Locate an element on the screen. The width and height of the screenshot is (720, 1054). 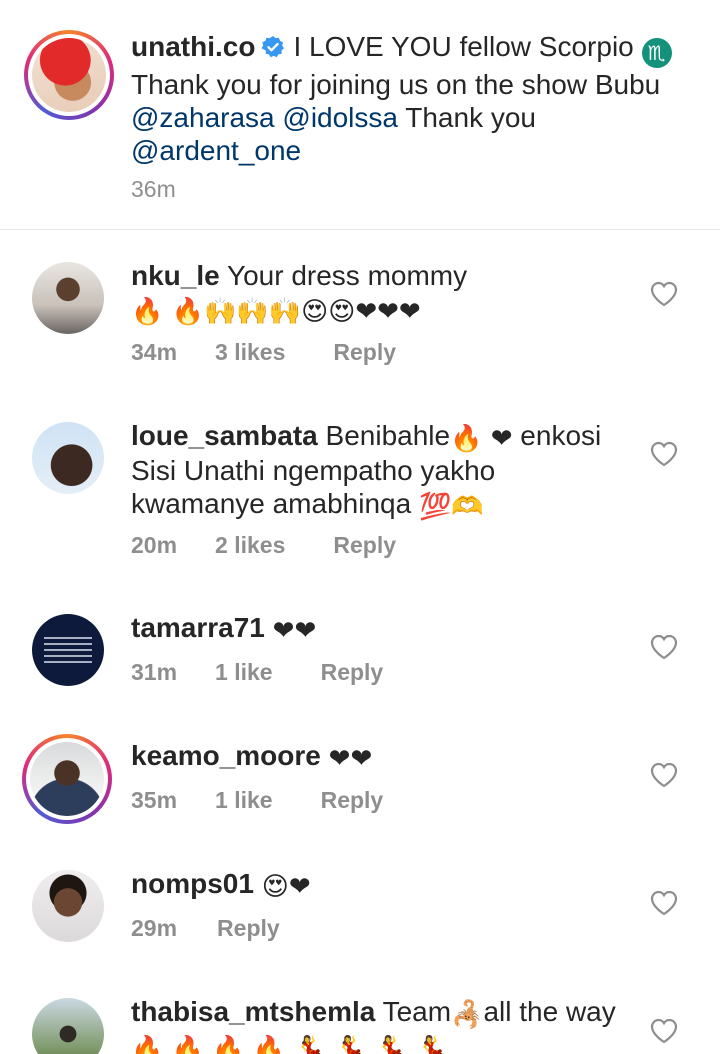
hundred-points-emoji: 💯 is located at coordinates (435, 507).